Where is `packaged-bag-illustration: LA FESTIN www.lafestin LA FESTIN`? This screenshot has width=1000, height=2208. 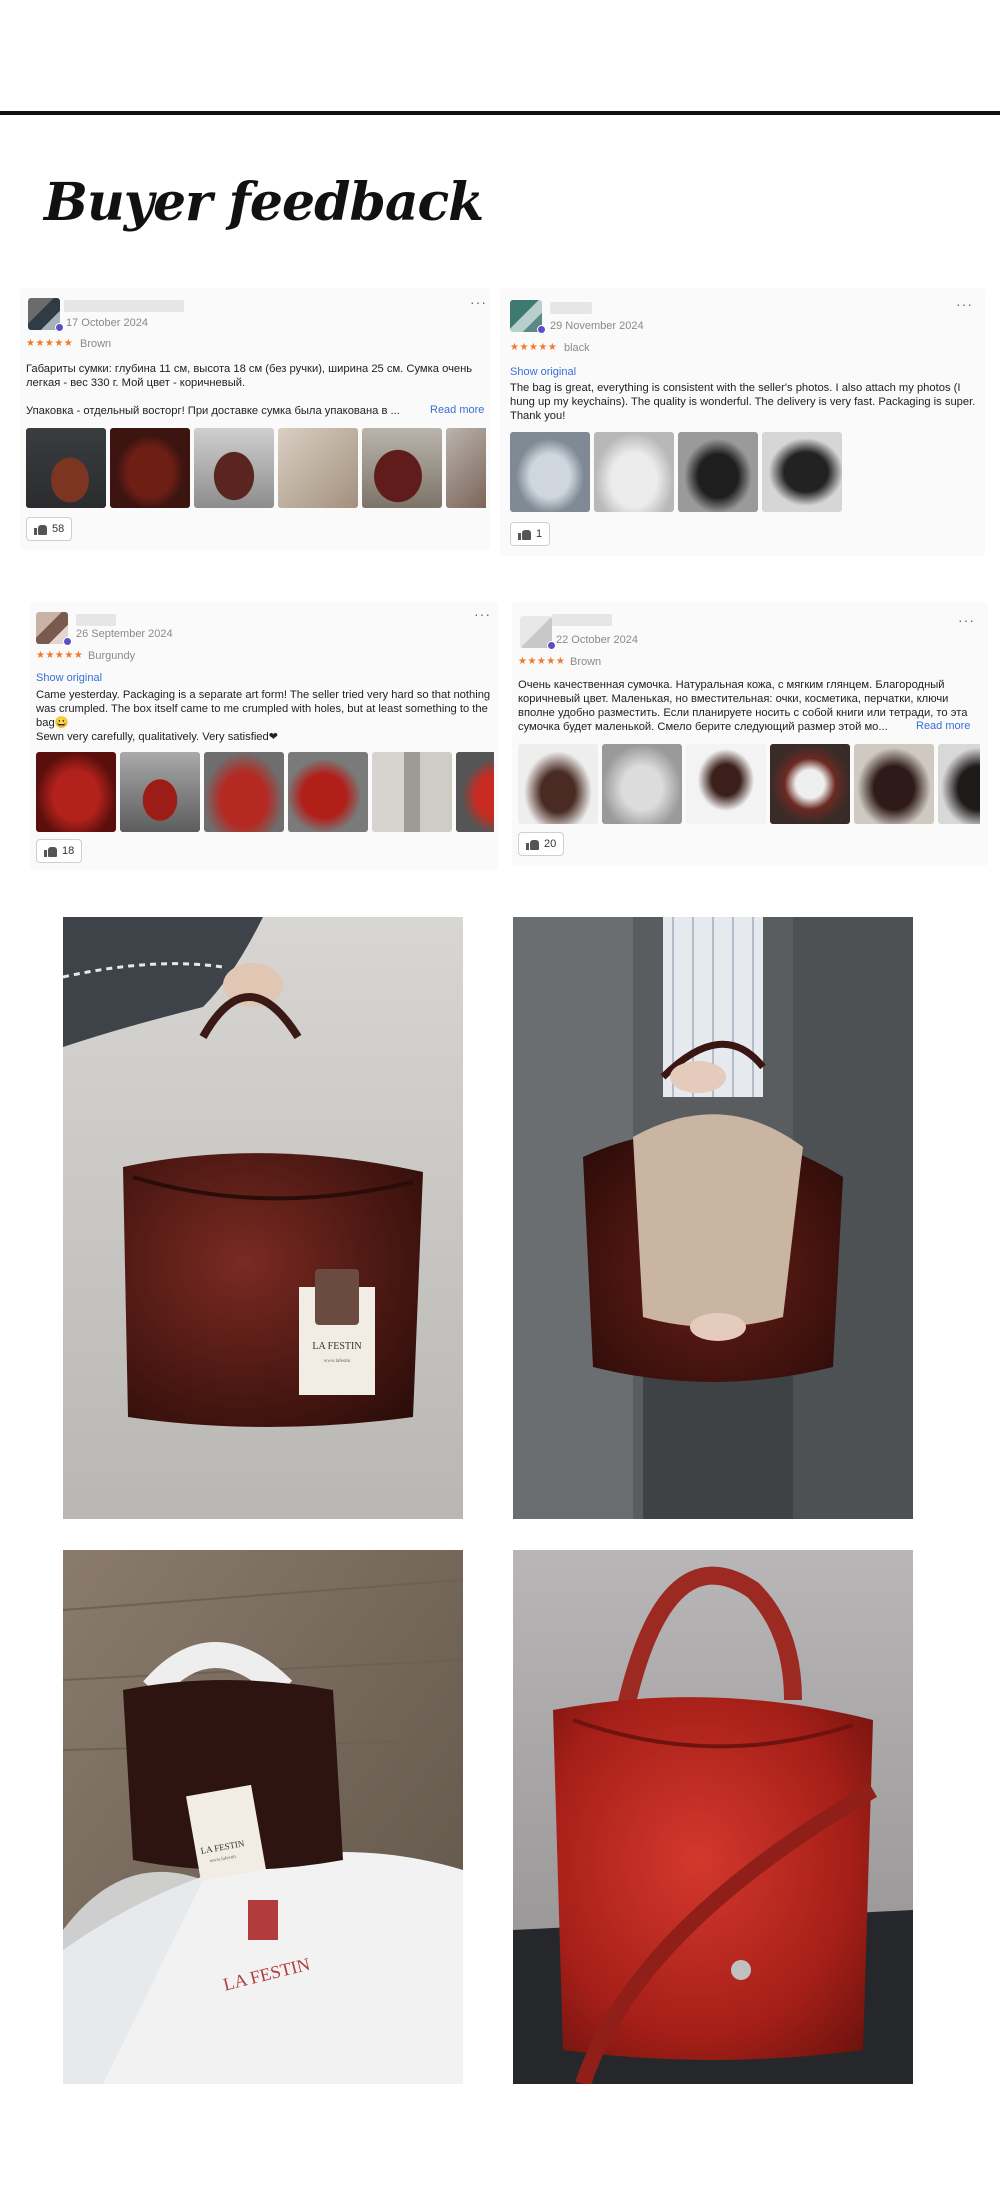
packaged-bag-illustration: LA FESTIN www.lafestin LA FESTIN is located at coordinates (263, 1817).